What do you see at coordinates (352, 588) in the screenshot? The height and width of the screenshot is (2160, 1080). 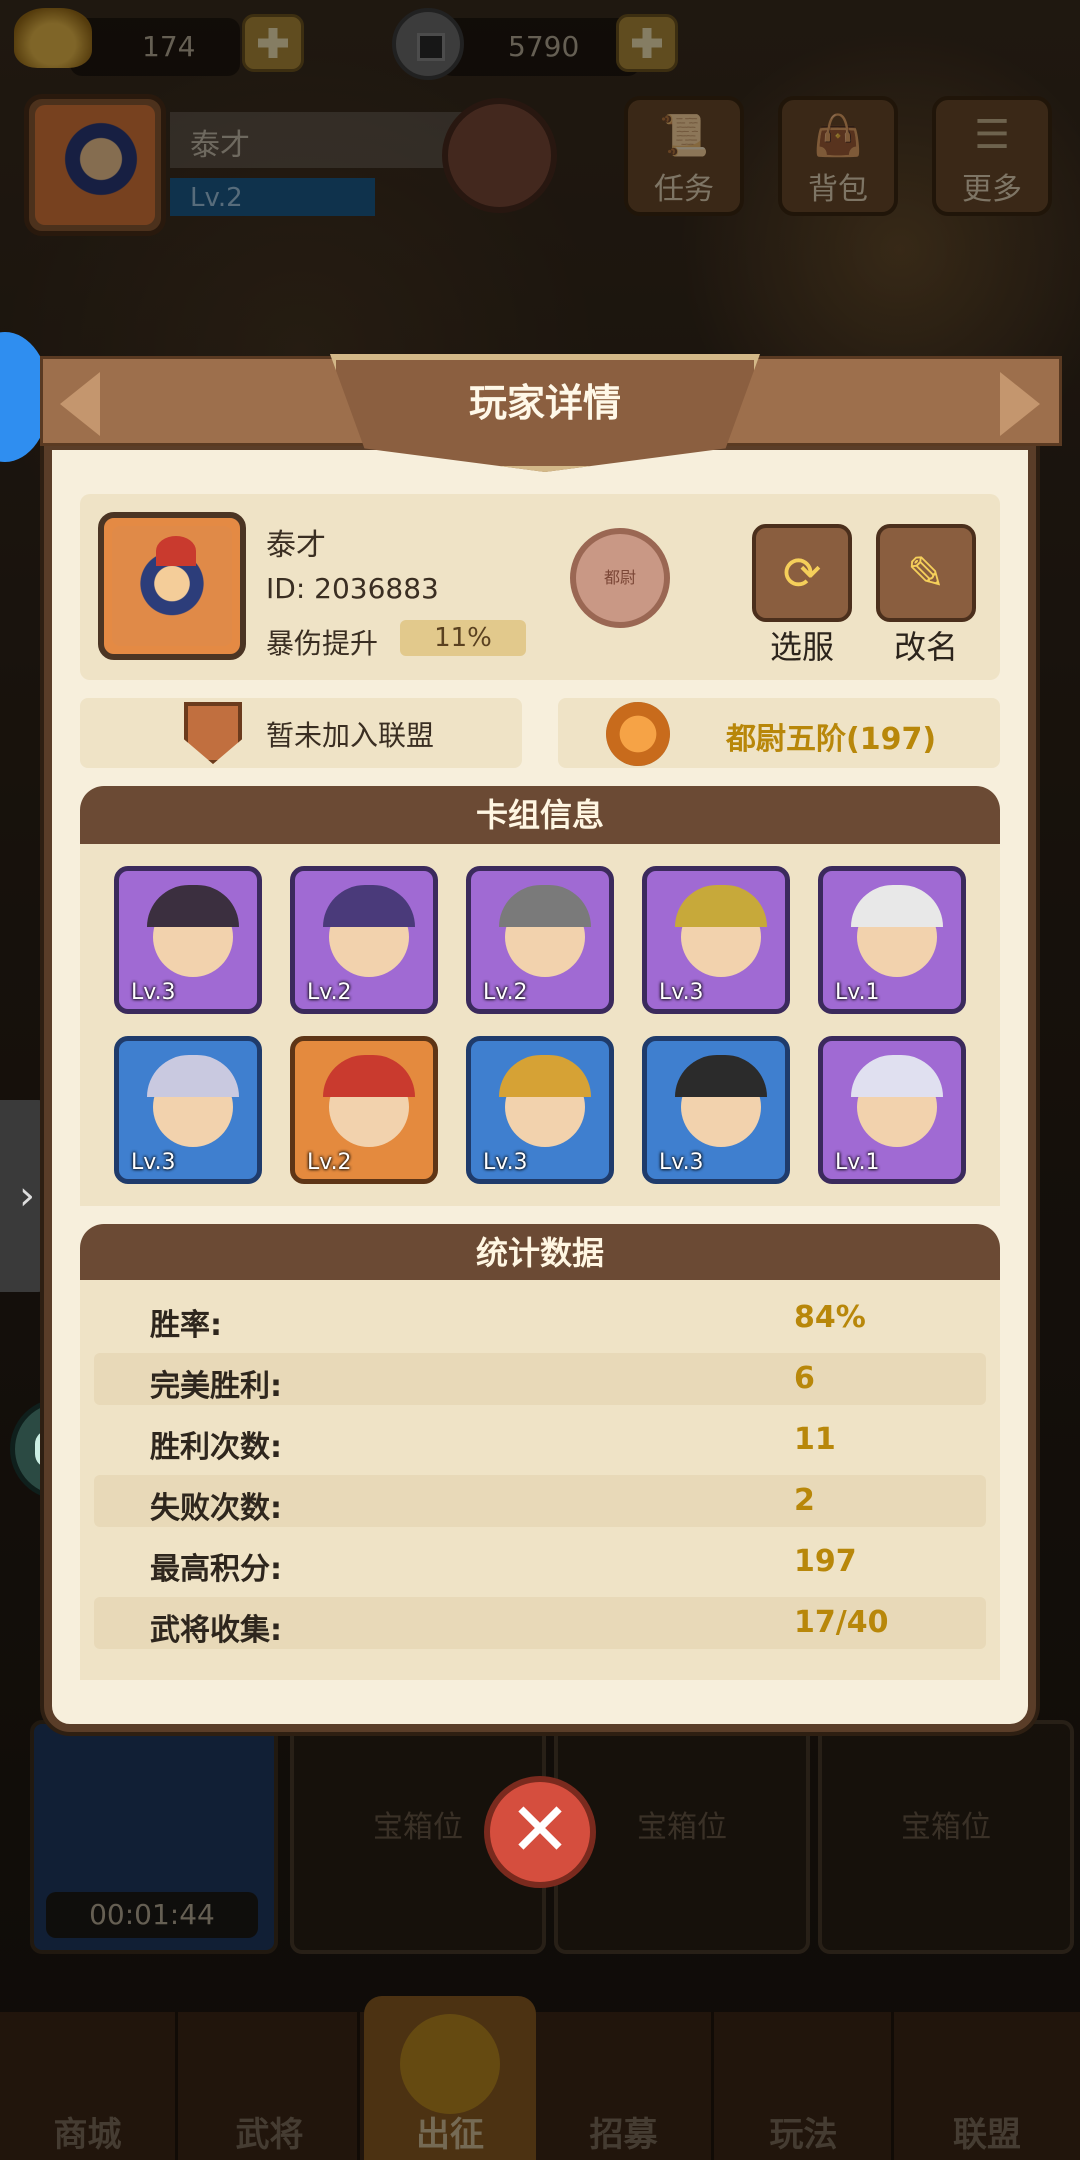 I see `player-id: ID: 2036883` at bounding box center [352, 588].